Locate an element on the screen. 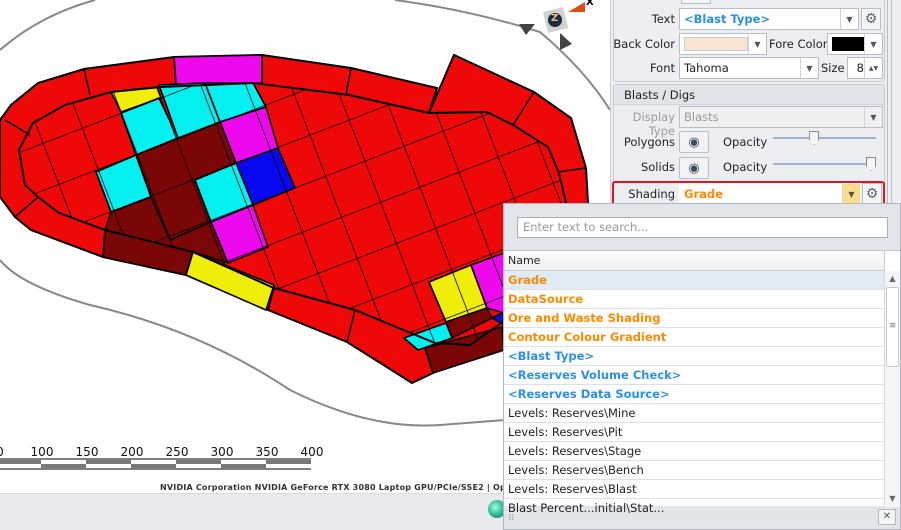 The height and width of the screenshot is (530, 901). list-item: Levels: Reserves\Stage is located at coordinates (694, 451).